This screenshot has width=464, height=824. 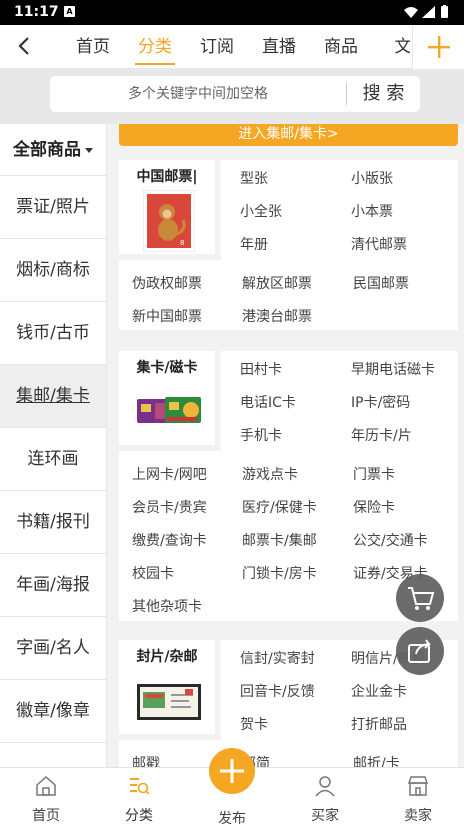 I want to click on cart-icon, so click(x=421, y=598).